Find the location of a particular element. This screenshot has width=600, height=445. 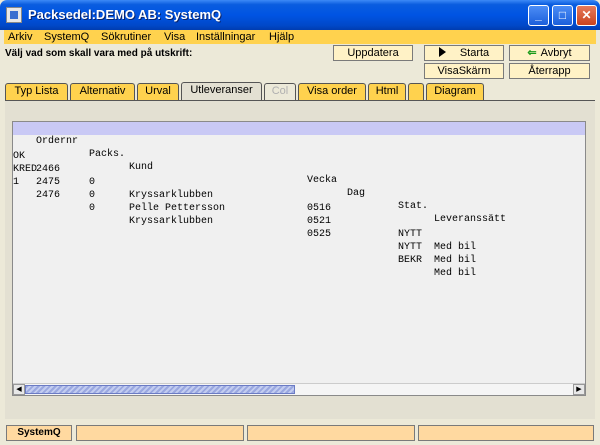

status-app: SystemQ is located at coordinates (39, 433).